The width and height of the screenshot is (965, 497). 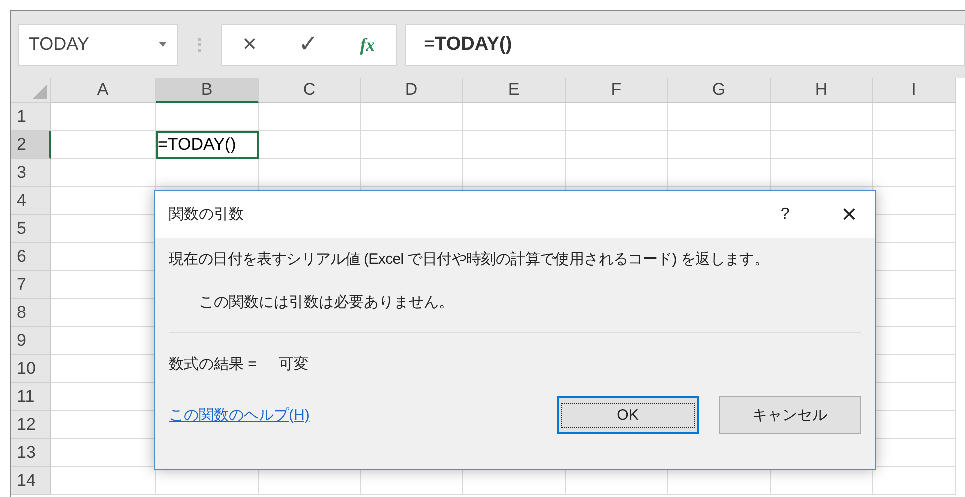 I want to click on cancel-button: ×, so click(x=249, y=44).